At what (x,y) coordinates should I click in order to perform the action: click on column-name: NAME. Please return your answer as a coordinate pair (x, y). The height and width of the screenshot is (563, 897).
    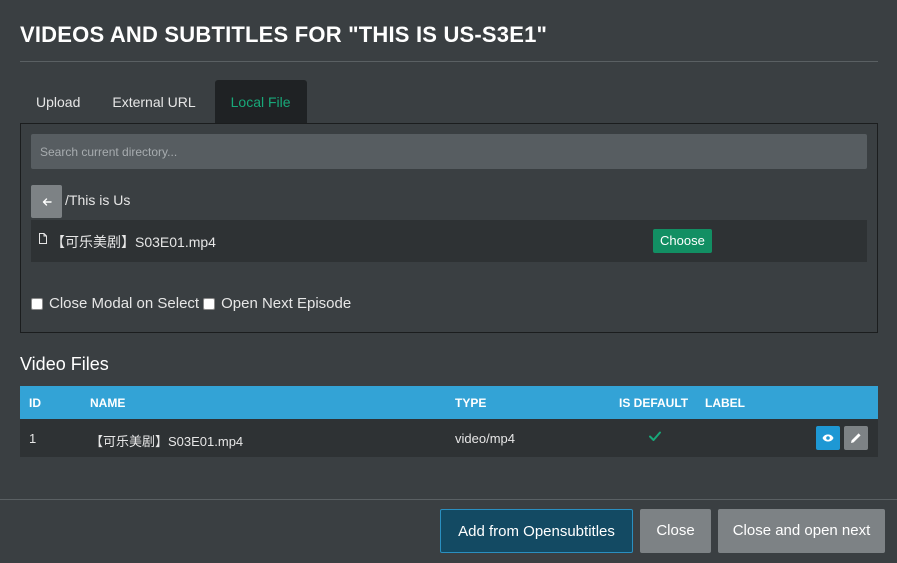
    Looking at the image, I should click on (108, 403).